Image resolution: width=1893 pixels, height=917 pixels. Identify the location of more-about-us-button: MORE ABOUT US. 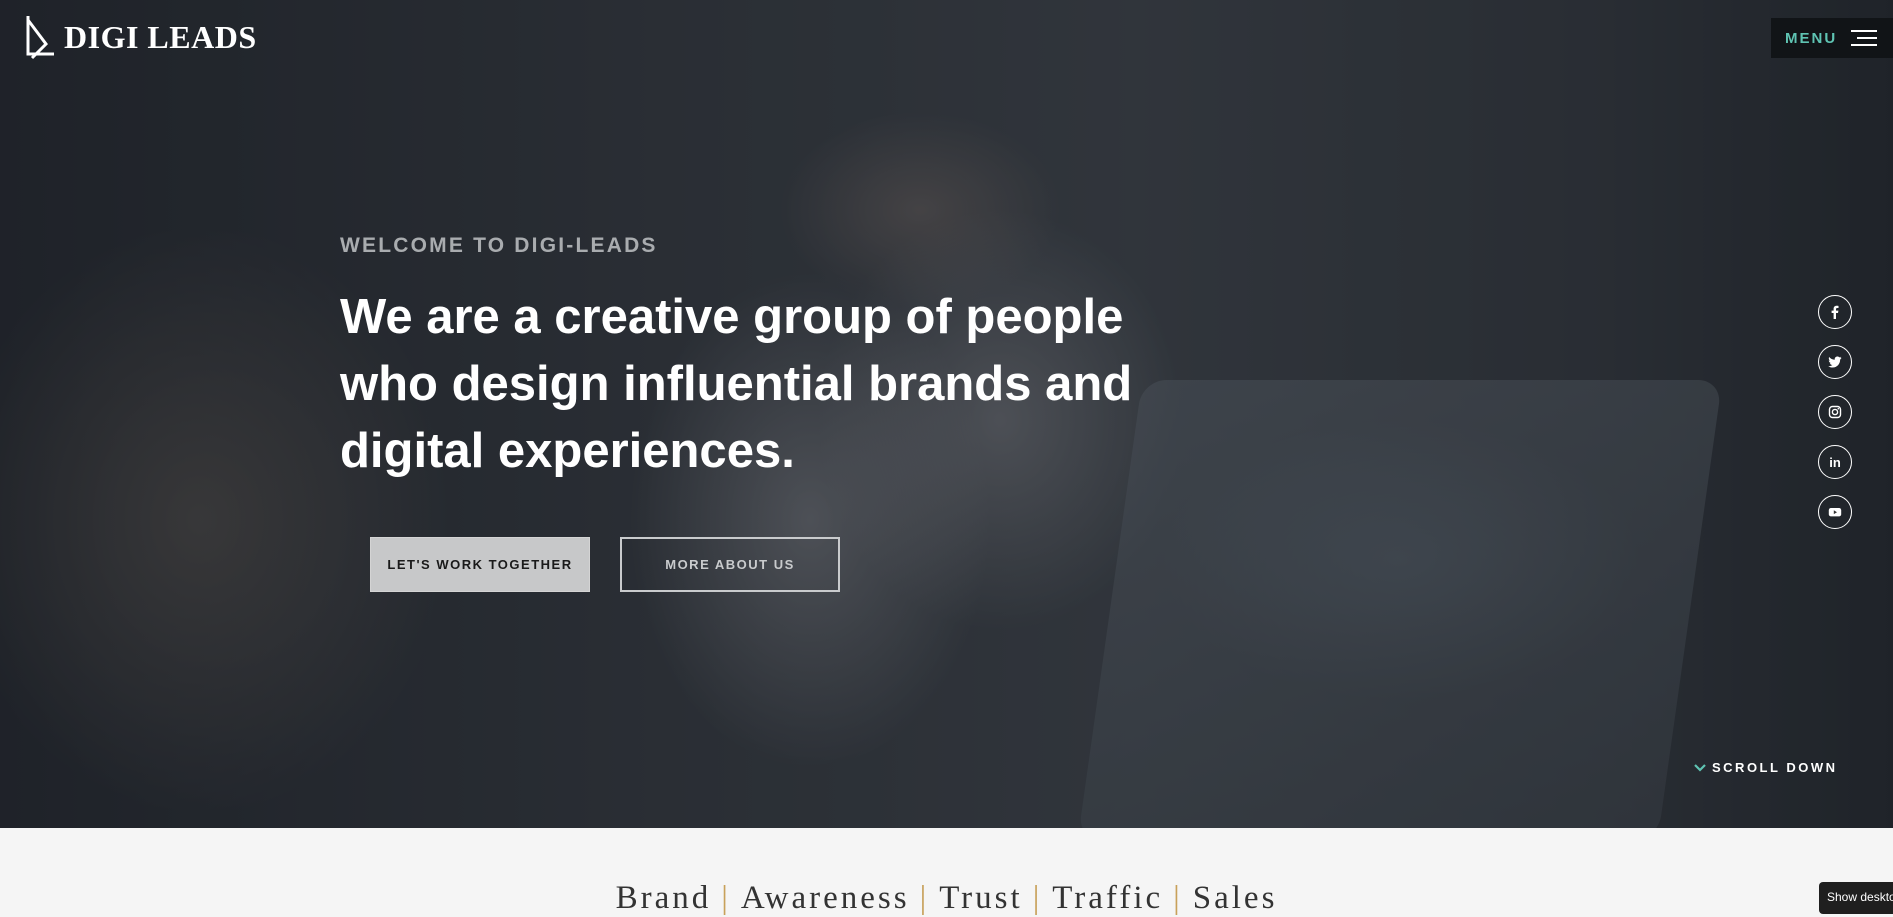
(730, 564).